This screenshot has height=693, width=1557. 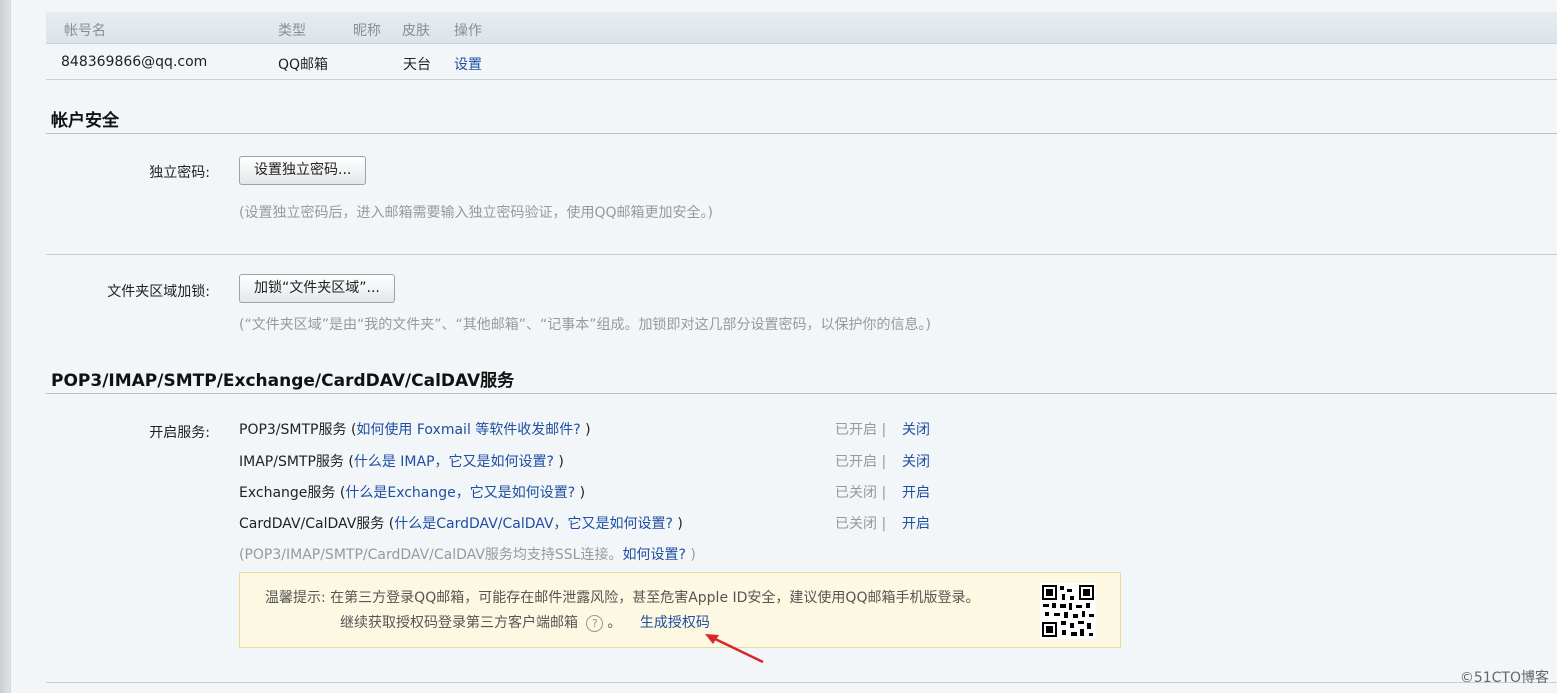 What do you see at coordinates (801, 119) in the screenshot?
I see `account-security-title: 帐户安全` at bounding box center [801, 119].